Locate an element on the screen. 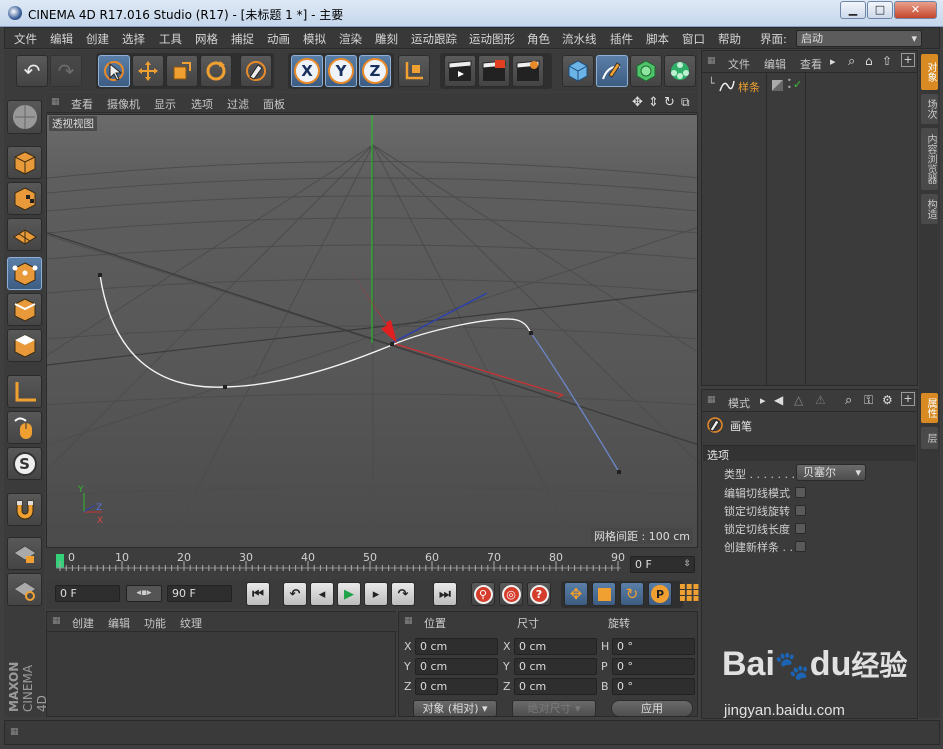 The height and width of the screenshot is (749, 943). viewport-menu-cameras: 摄像机 is located at coordinates (123, 104).